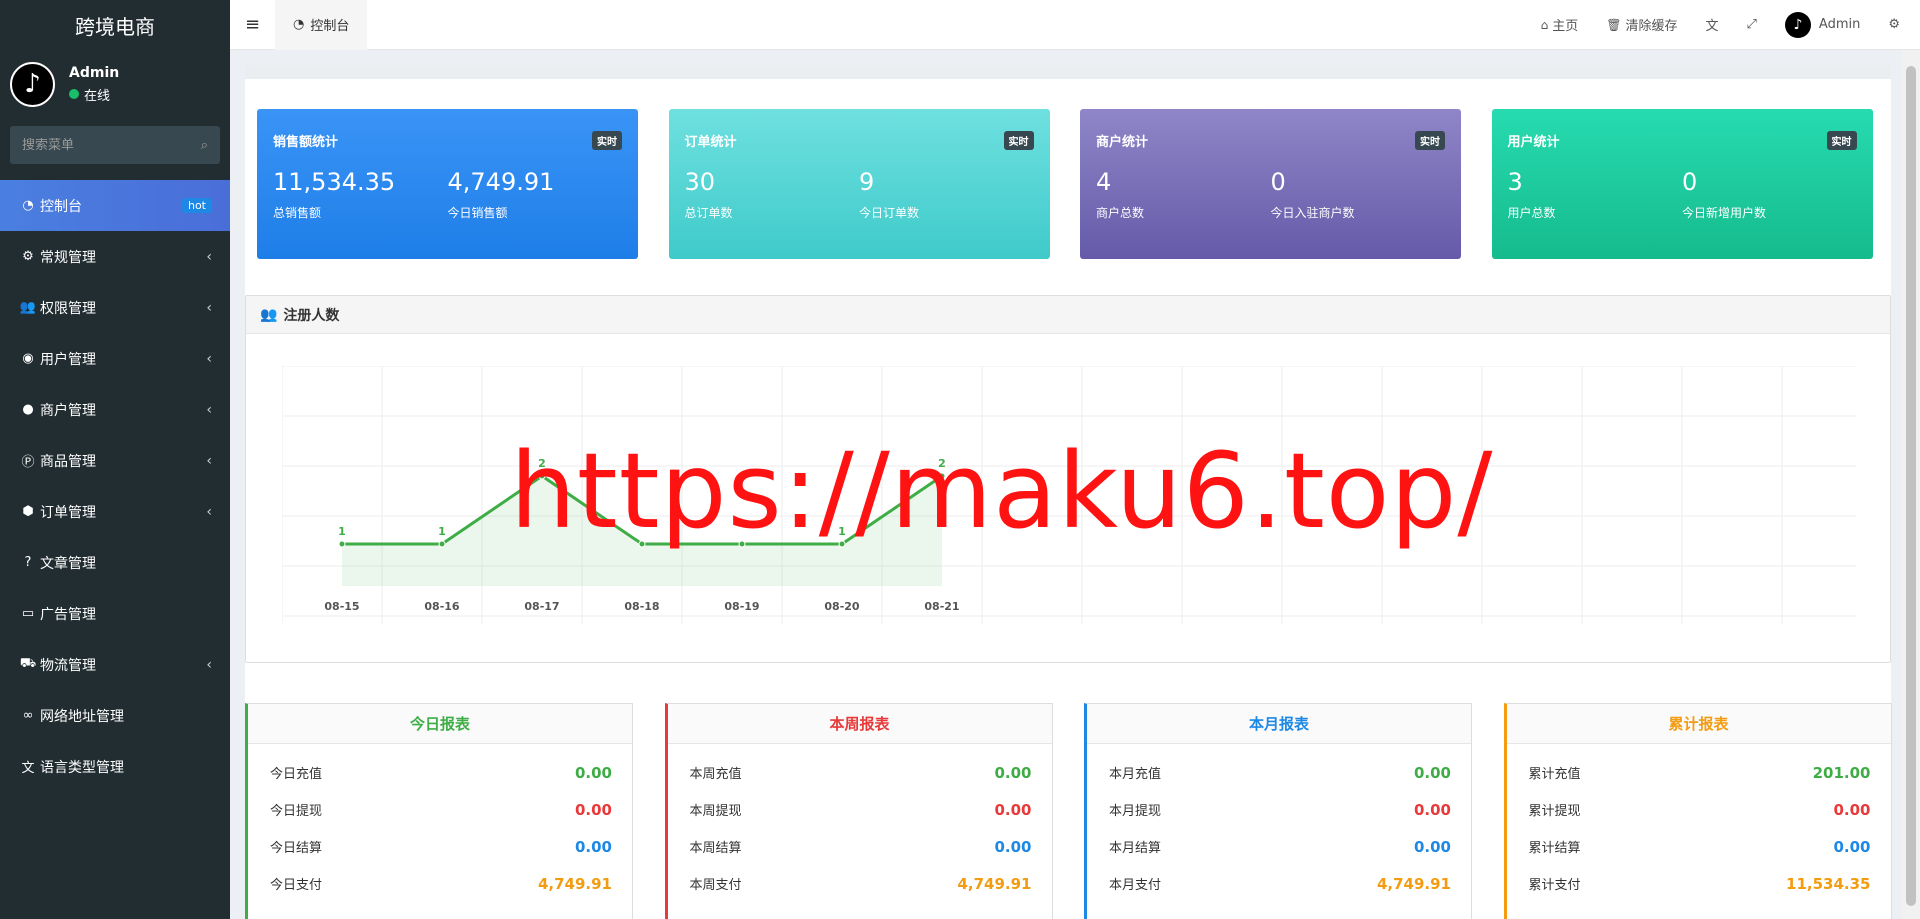 The image size is (1920, 919). Describe the element at coordinates (111, 145) in the screenshot. I see `search-input` at that location.